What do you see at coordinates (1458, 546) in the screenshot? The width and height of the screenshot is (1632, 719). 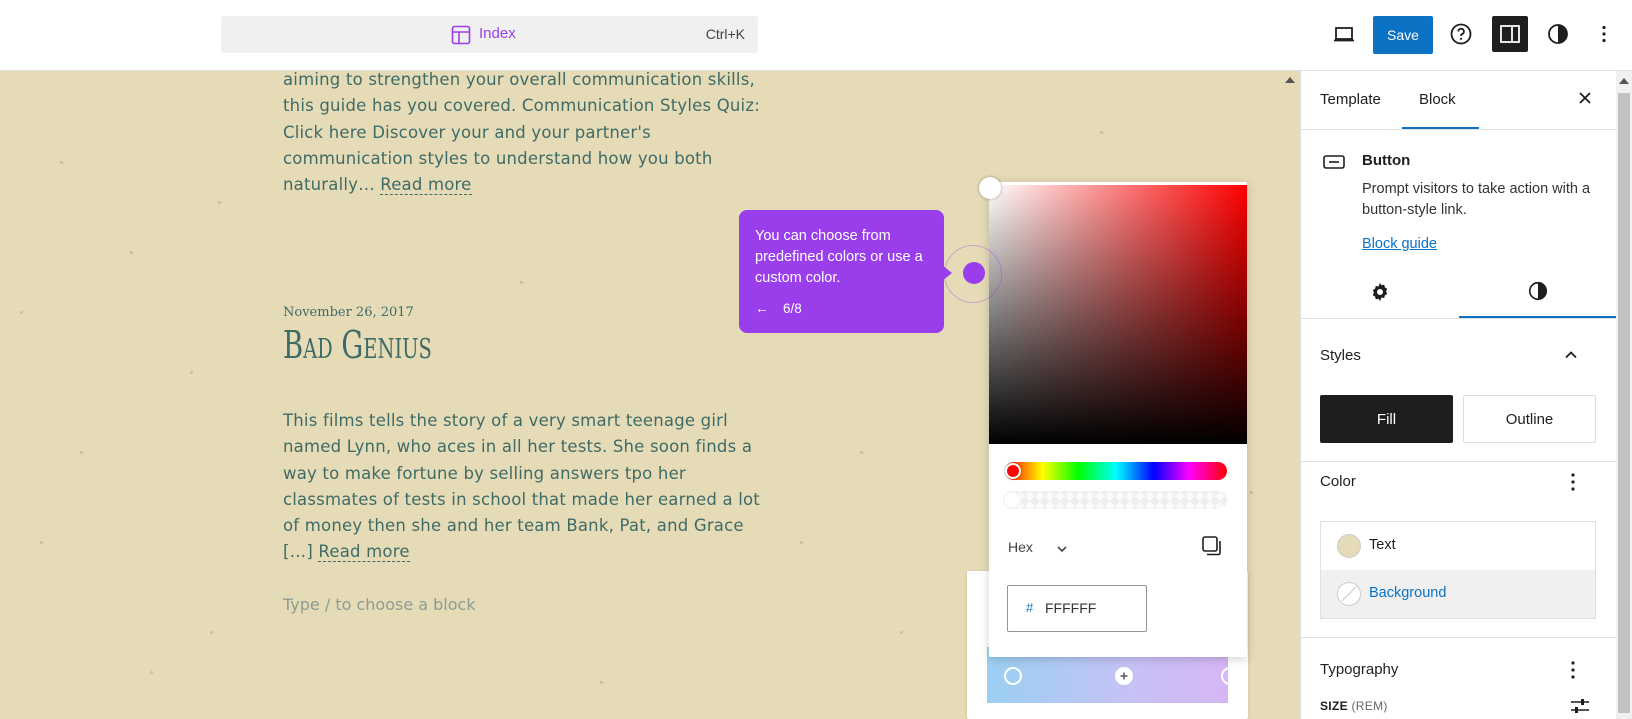 I see `text-color-item: Text` at bounding box center [1458, 546].